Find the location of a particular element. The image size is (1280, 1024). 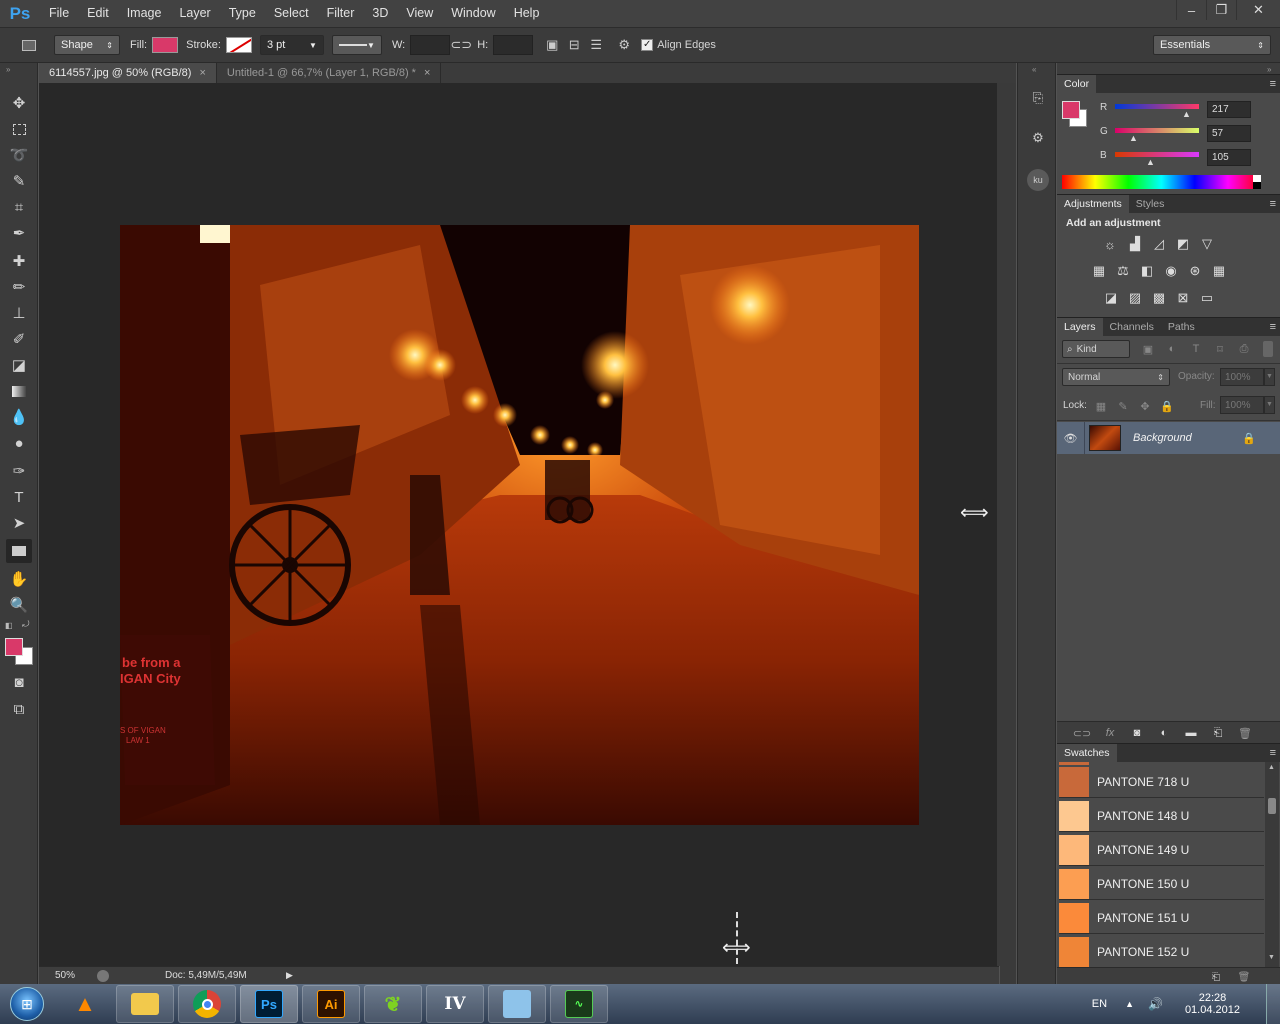

filter-adjustment-icon: ◐ is located at coordinates (1172, 349).